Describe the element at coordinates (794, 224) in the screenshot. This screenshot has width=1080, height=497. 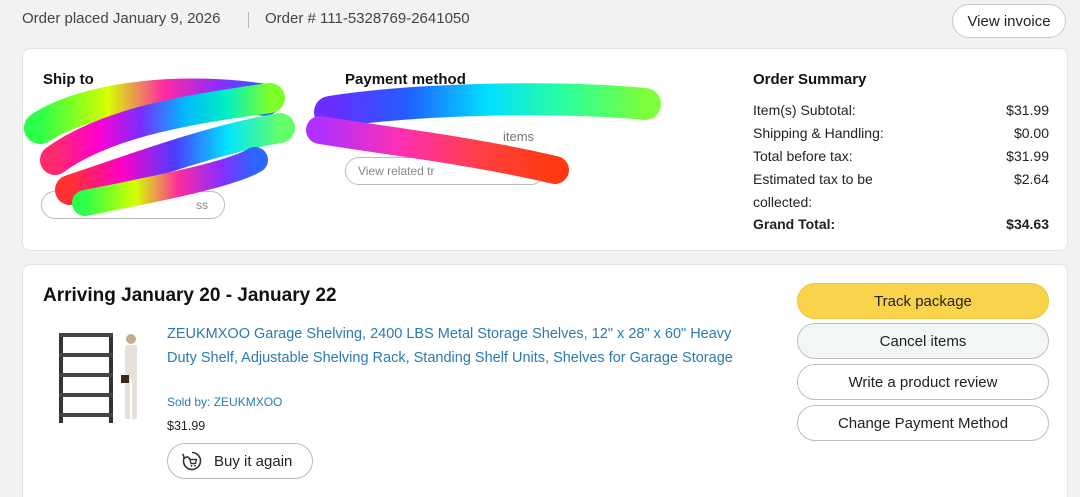
I see `summary-label: Grand Total:` at that location.